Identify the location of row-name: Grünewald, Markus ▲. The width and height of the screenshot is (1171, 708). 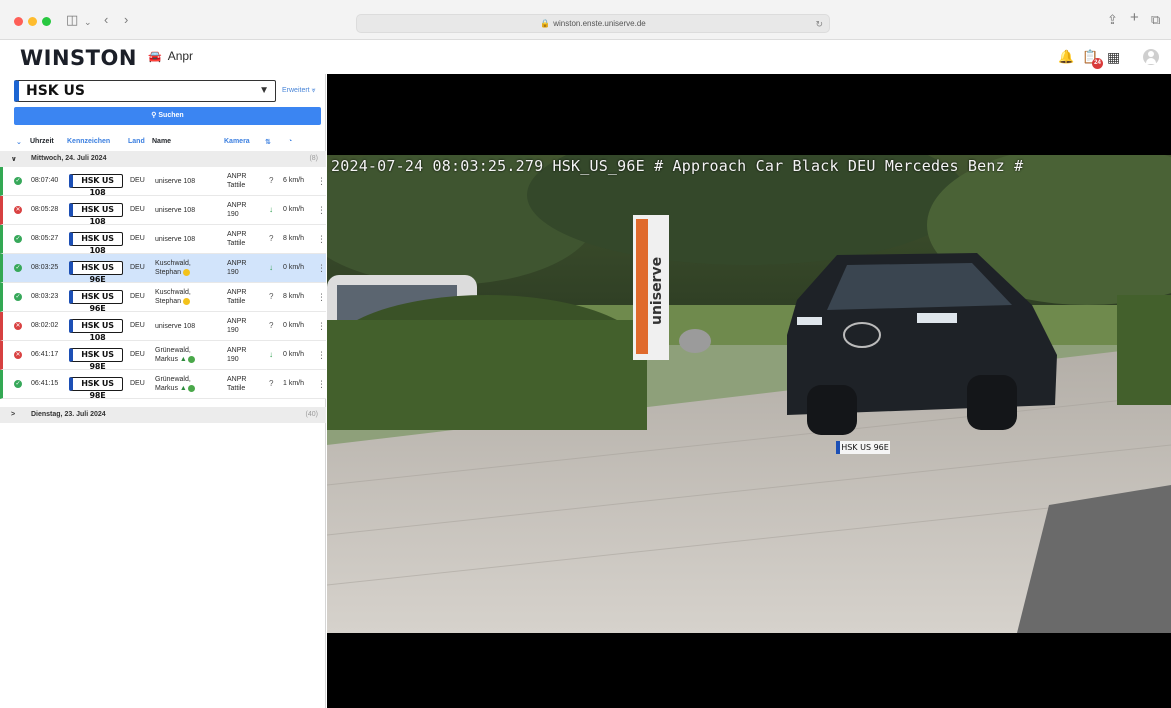
(189, 355).